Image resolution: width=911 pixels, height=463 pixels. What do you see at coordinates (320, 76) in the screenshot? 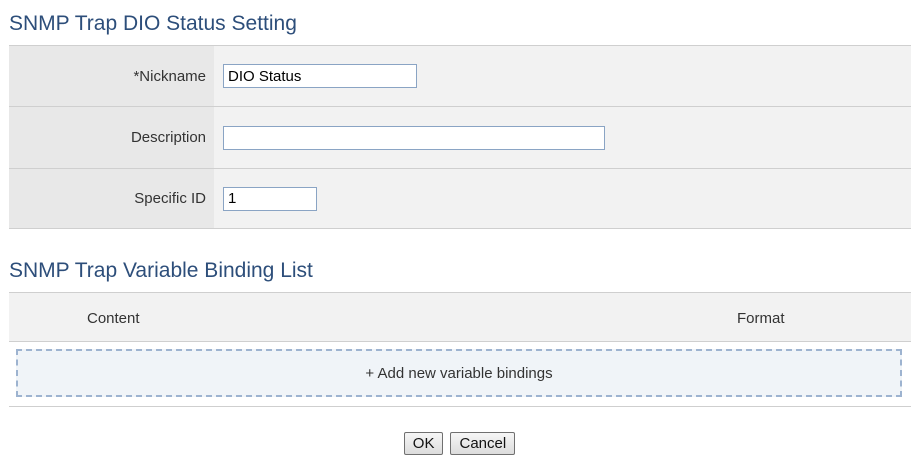
I see `nickname-input` at bounding box center [320, 76].